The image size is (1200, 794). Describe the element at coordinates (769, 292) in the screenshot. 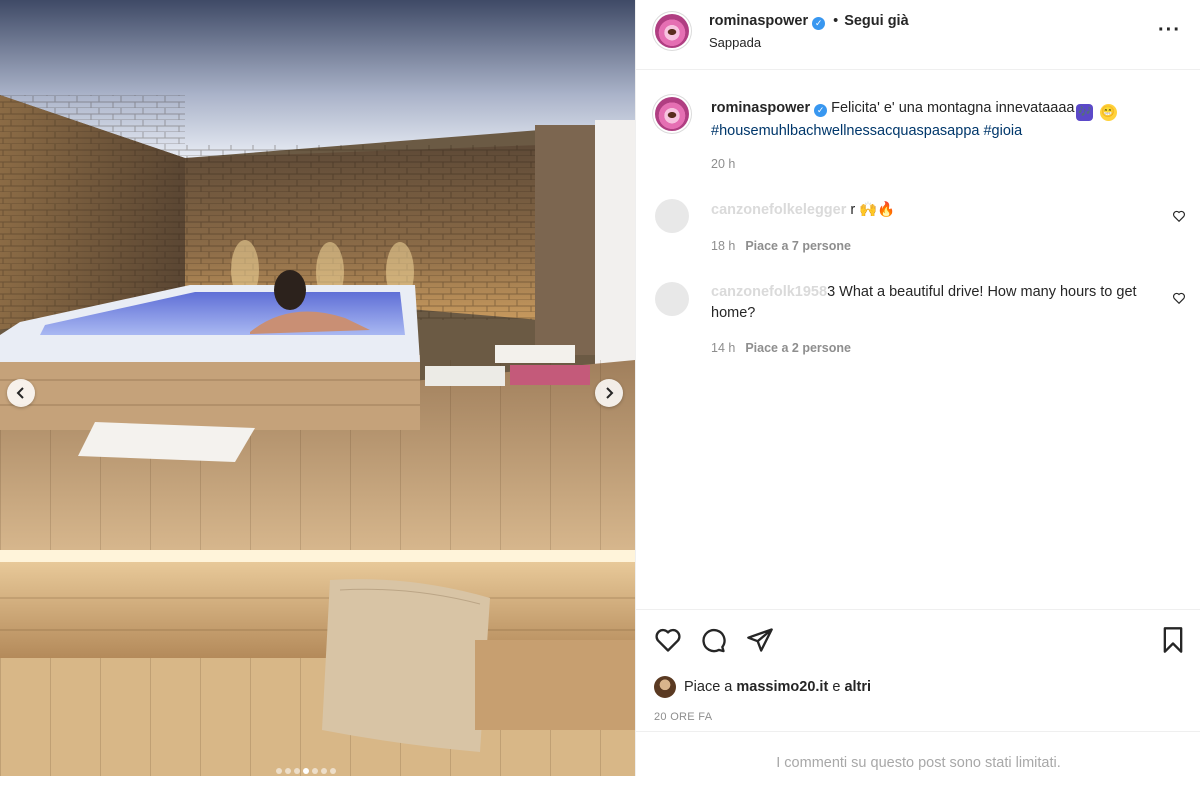

I see `comment-username: canzonefolk1958` at that location.